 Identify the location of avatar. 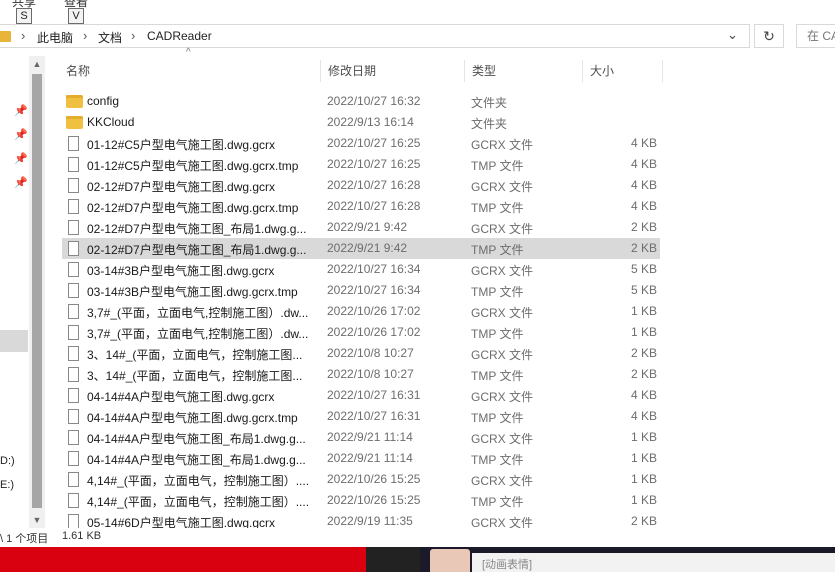
(450, 560).